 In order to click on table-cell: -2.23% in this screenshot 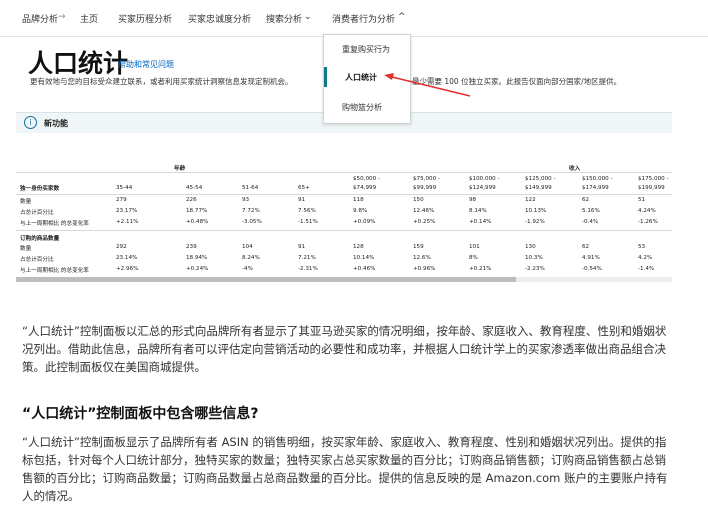, I will do `click(535, 269)`.